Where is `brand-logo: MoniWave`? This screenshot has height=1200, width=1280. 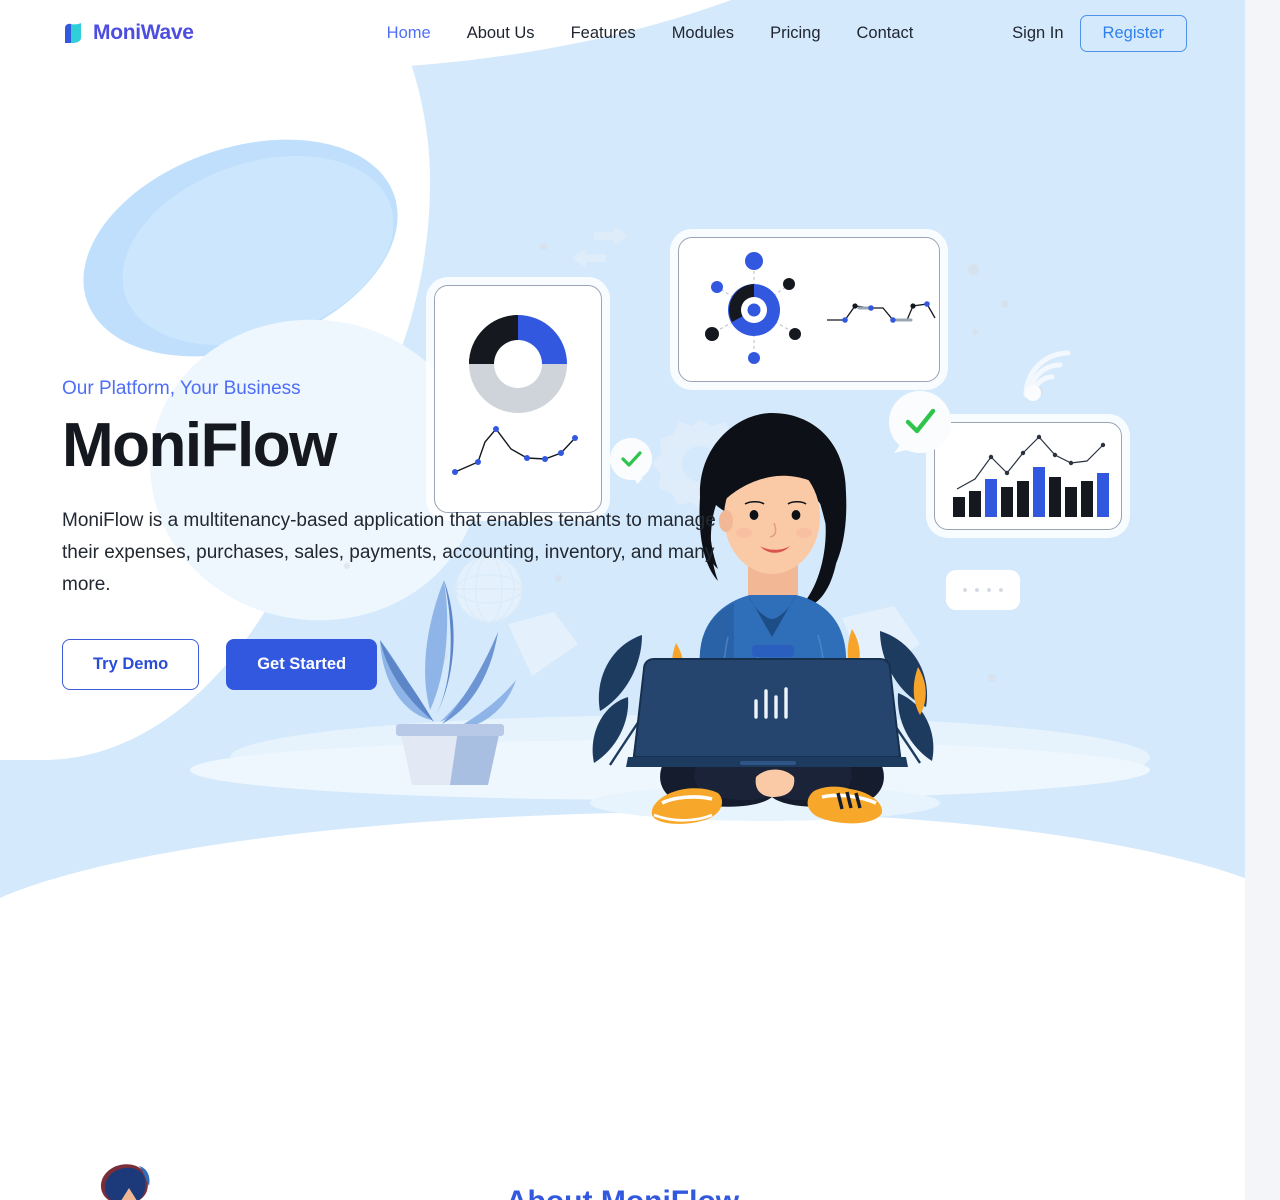 brand-logo: MoniWave is located at coordinates (128, 33).